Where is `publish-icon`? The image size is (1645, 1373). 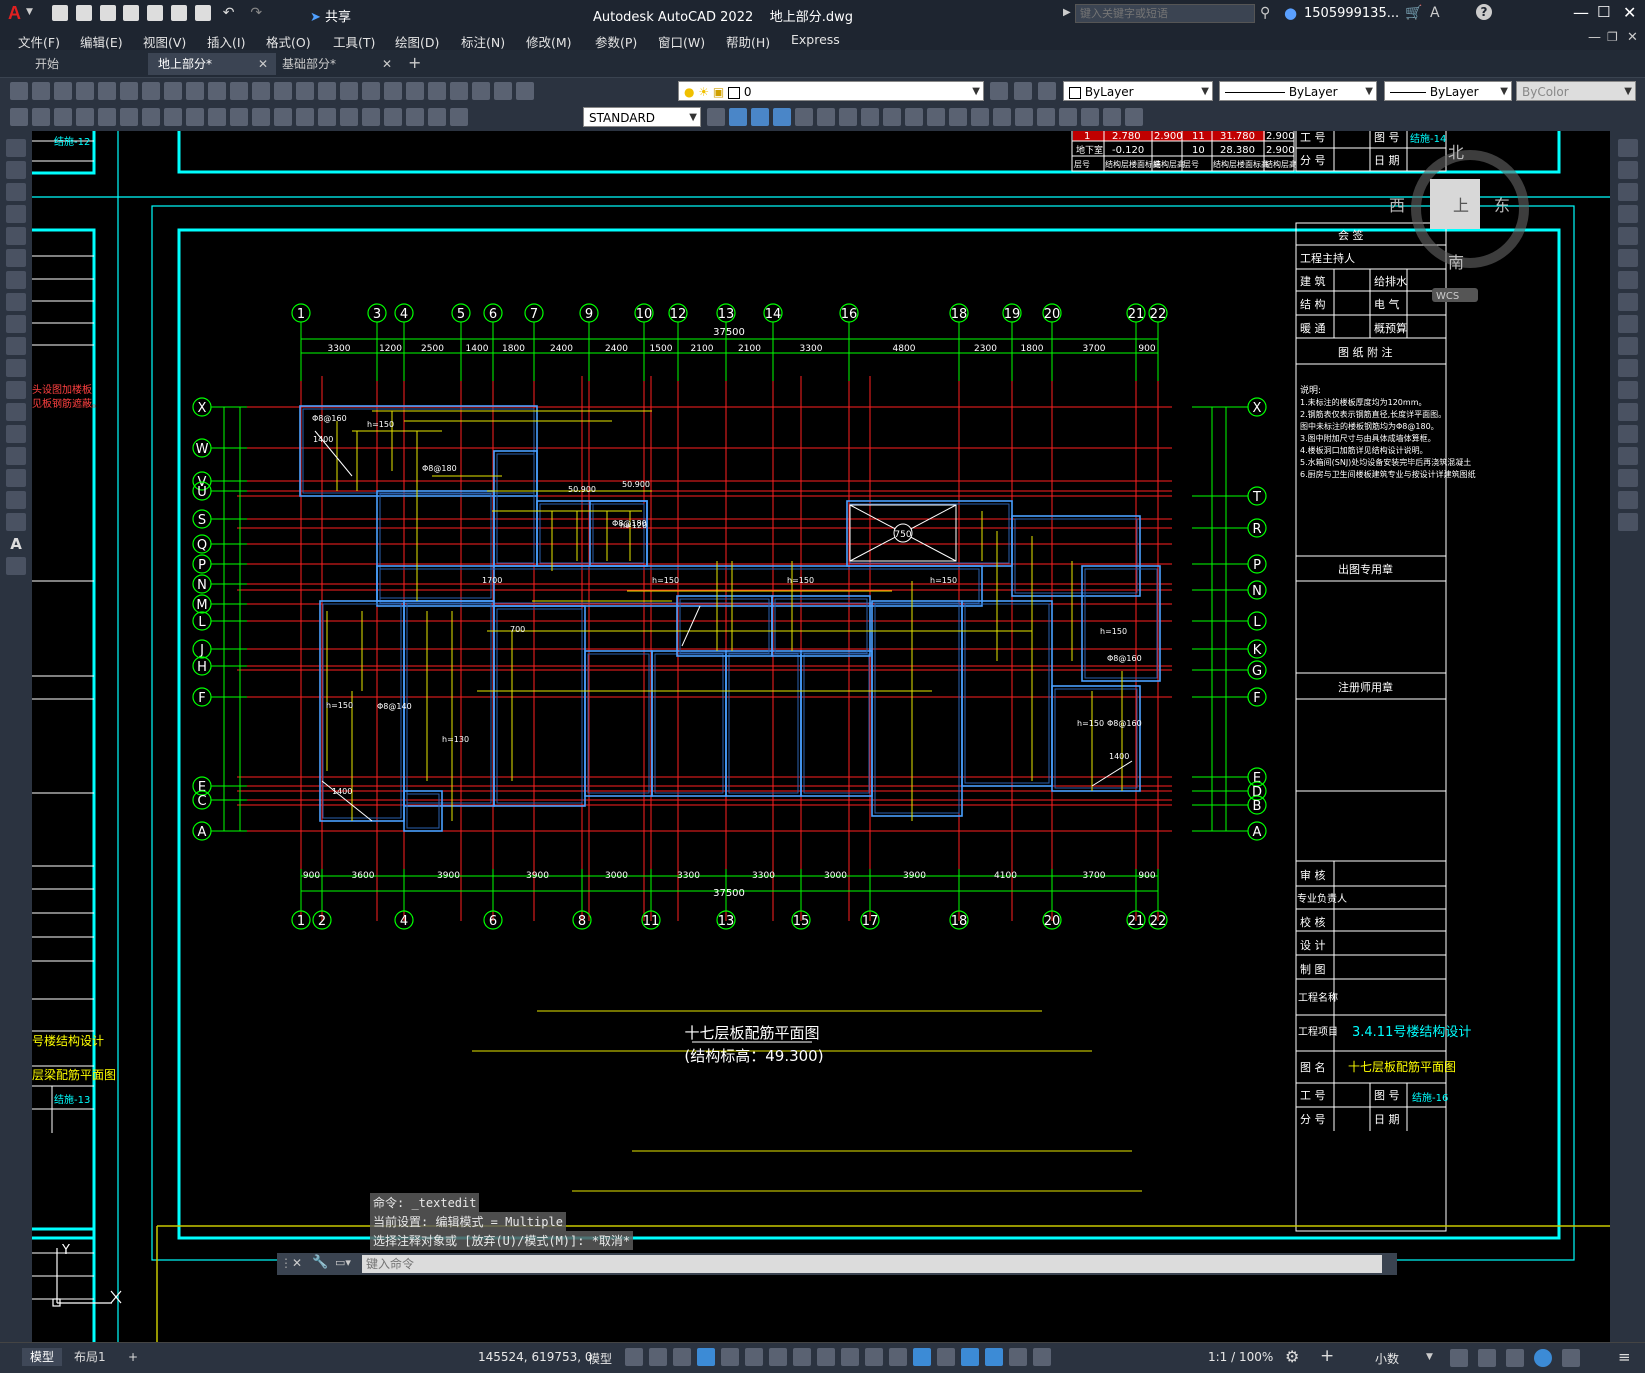 publish-icon is located at coordinates (129, 91).